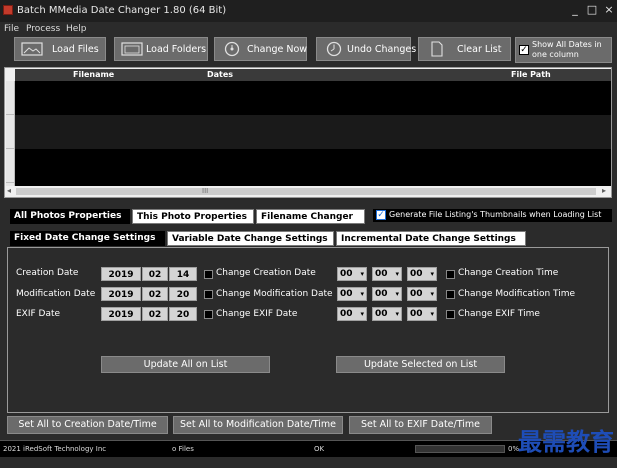 Image resolution: width=643 pixels, height=468 pixels. What do you see at coordinates (517, 294) in the screenshot?
I see `change-modification-time-label: Change Modification Time` at bounding box center [517, 294].